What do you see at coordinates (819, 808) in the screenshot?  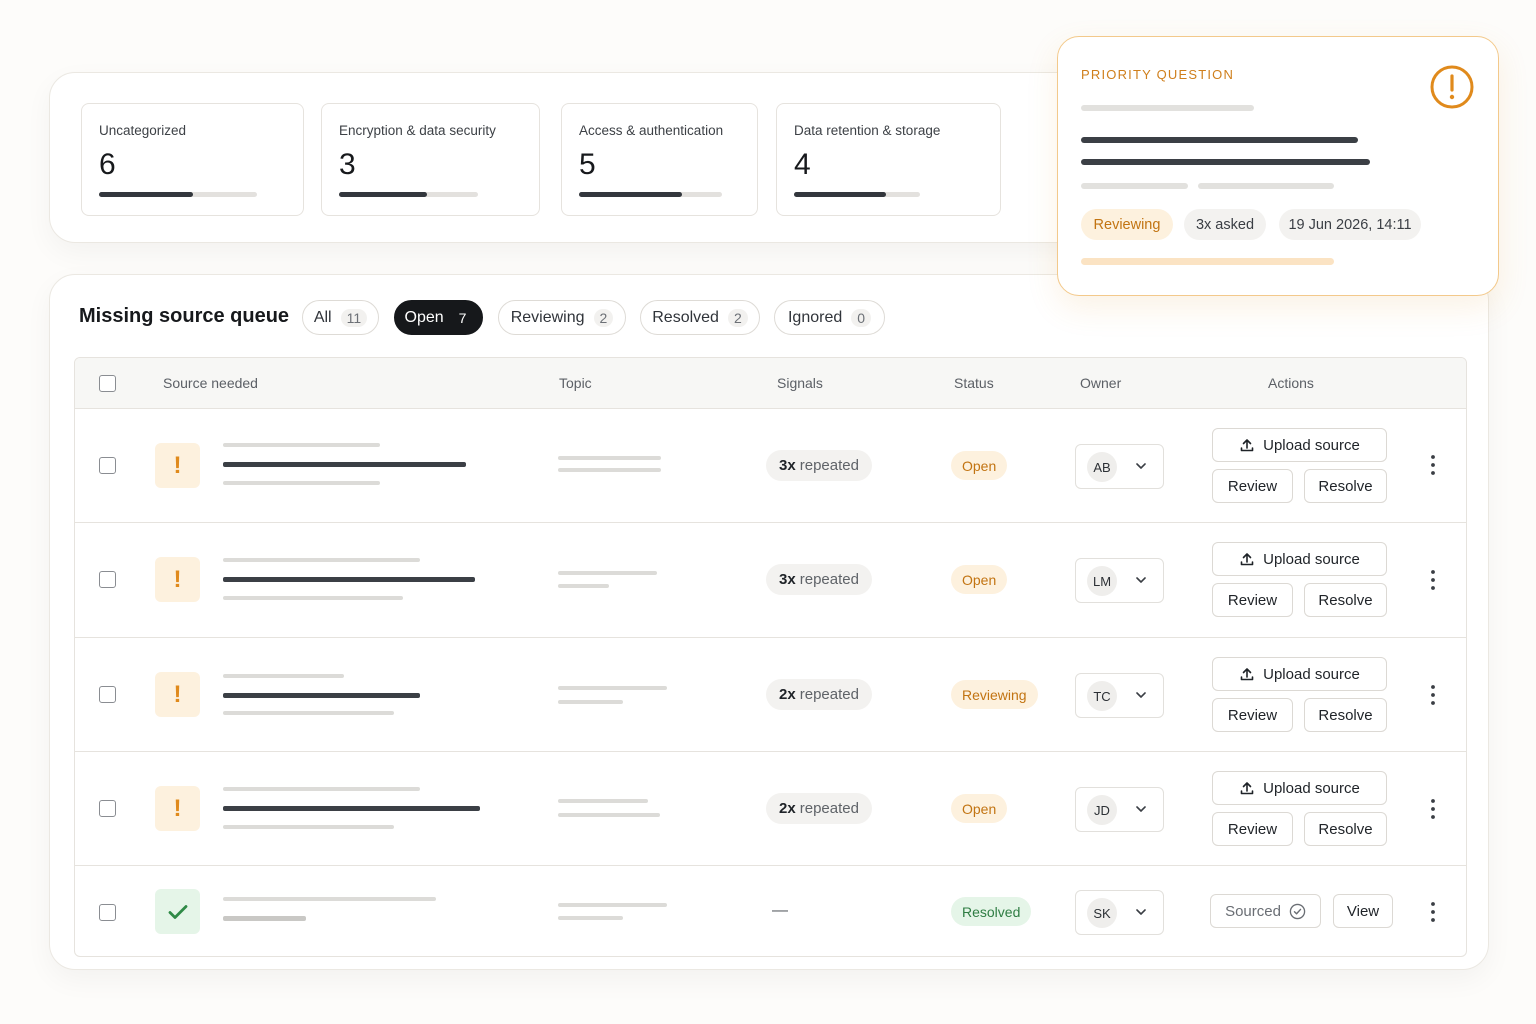 I see `signals-badge: 2x repeated` at bounding box center [819, 808].